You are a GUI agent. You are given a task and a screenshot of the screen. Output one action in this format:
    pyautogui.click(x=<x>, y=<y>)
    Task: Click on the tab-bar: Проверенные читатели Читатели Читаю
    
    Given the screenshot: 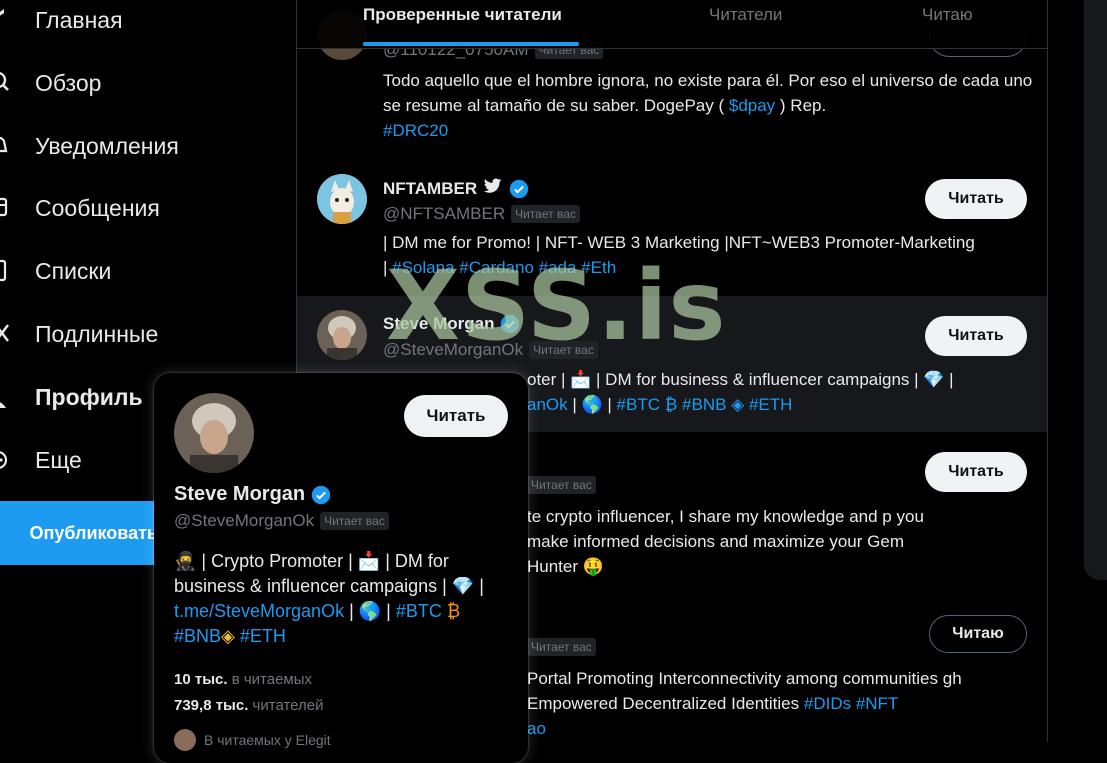 What is the action you would take?
    pyautogui.click(x=672, y=24)
    